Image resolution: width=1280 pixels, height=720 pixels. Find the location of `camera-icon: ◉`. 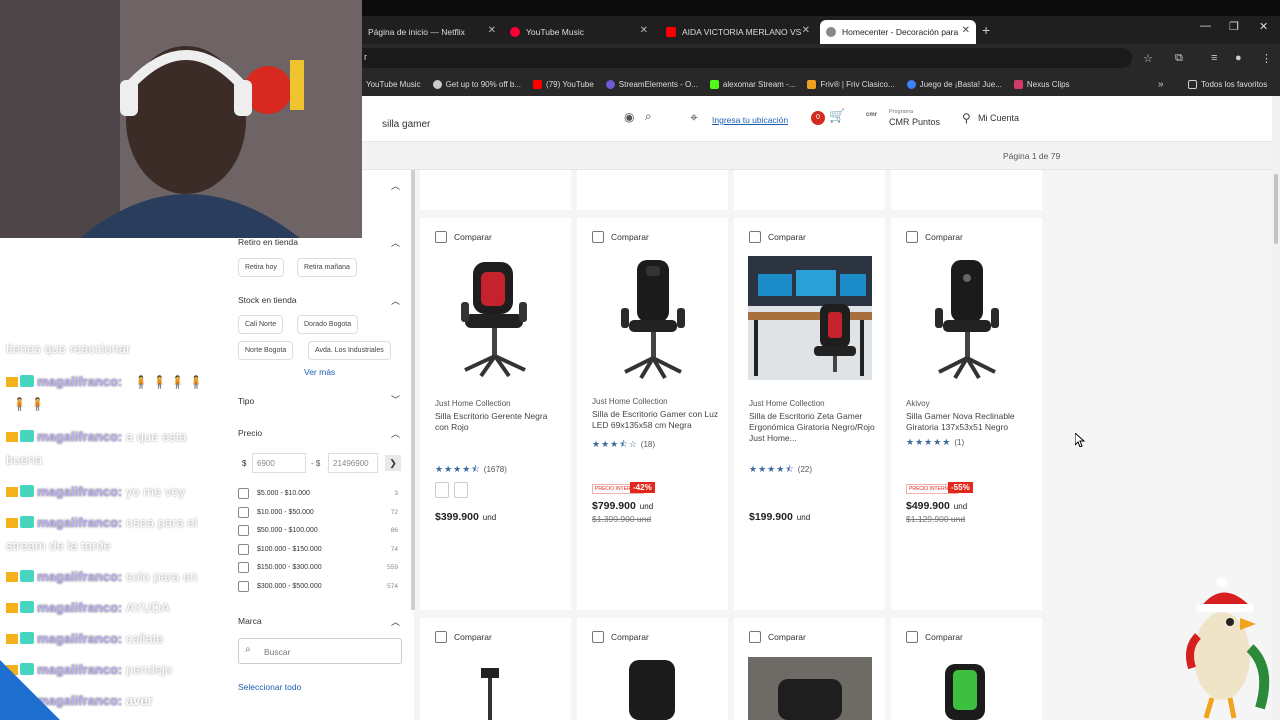

camera-icon: ◉ is located at coordinates (629, 117).